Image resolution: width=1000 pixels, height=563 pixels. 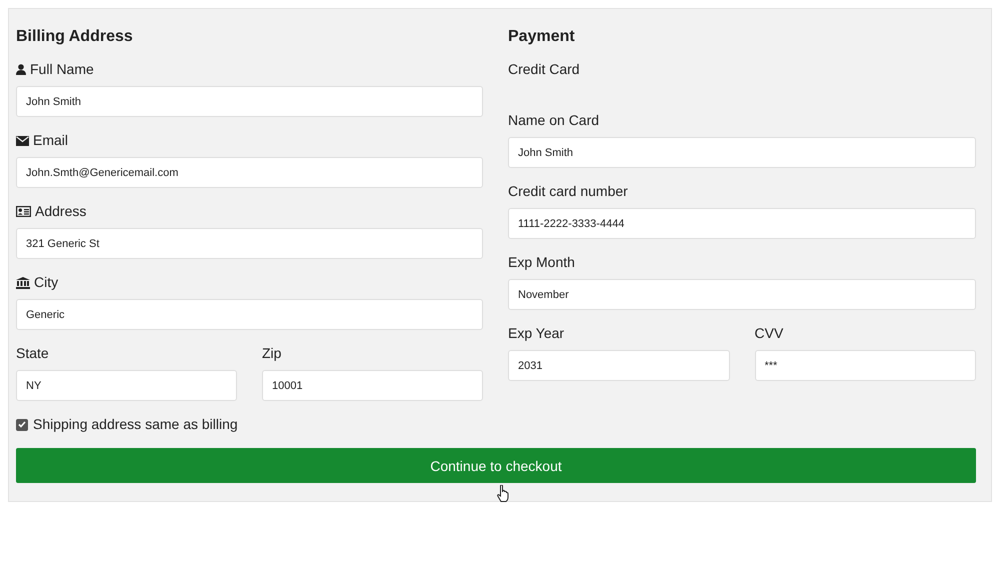 What do you see at coordinates (865, 365) in the screenshot?
I see `input-field: ***` at bounding box center [865, 365].